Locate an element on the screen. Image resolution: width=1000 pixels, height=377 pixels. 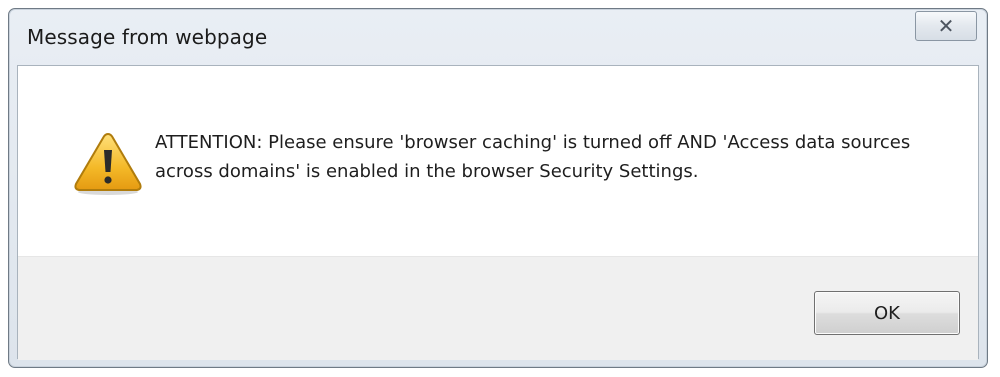
close-button: ✕ is located at coordinates (946, 26).